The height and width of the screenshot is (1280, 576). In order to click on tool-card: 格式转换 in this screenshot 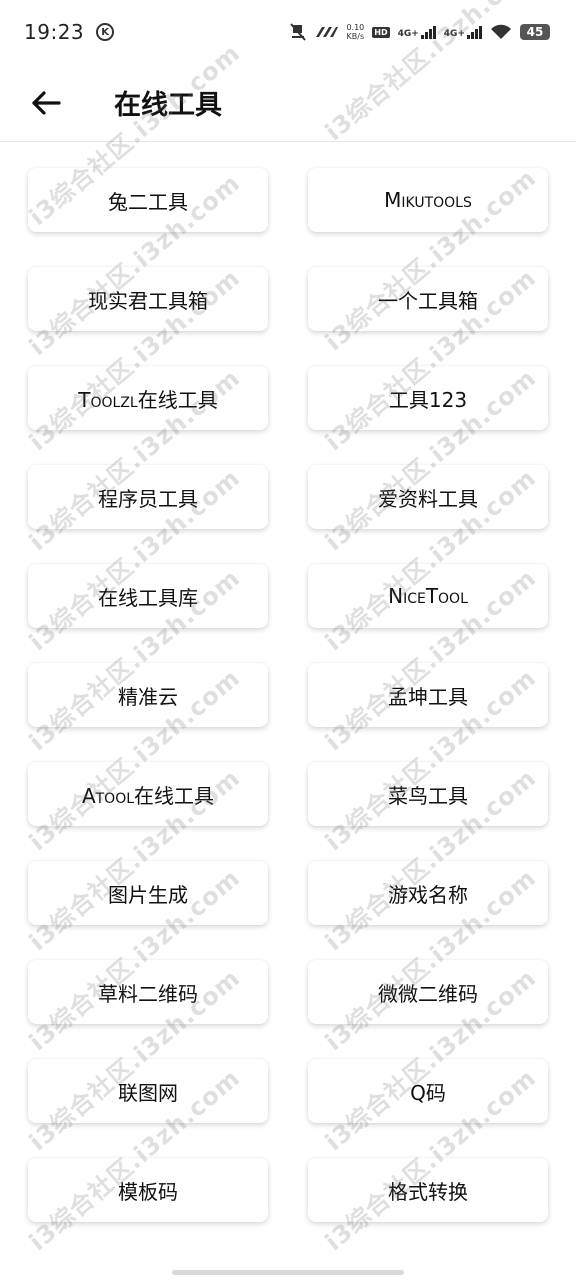, I will do `click(428, 1190)`.